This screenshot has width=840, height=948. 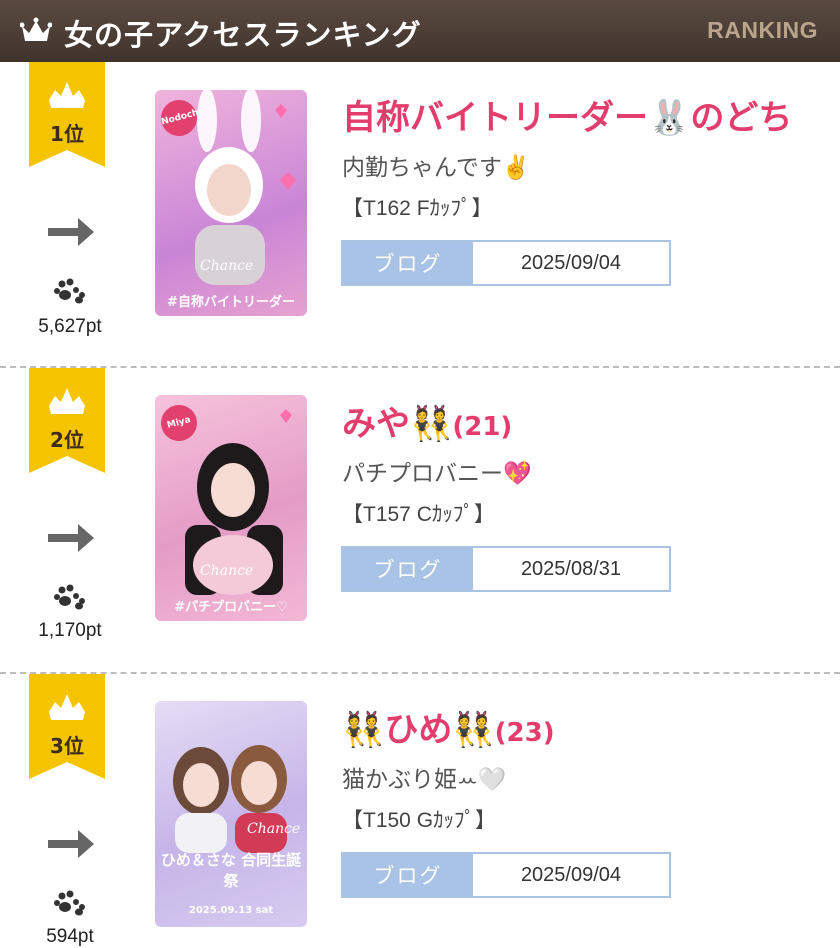 What do you see at coordinates (231, 203) in the screenshot?
I see `profile-photo: Nodochi Chance #自称バイトリーダー` at bounding box center [231, 203].